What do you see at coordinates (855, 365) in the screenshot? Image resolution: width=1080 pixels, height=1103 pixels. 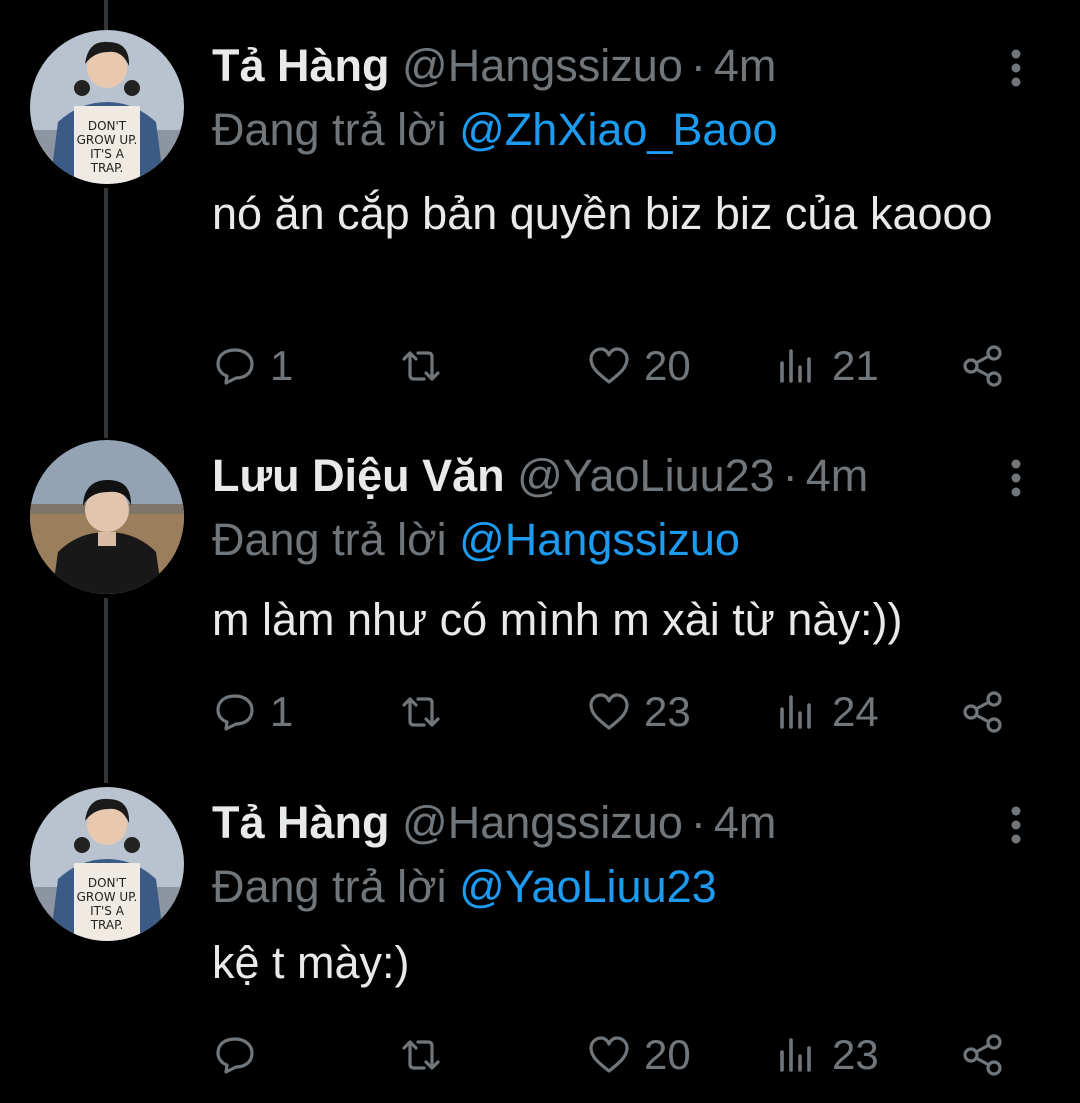 I see `views-count: 21` at bounding box center [855, 365].